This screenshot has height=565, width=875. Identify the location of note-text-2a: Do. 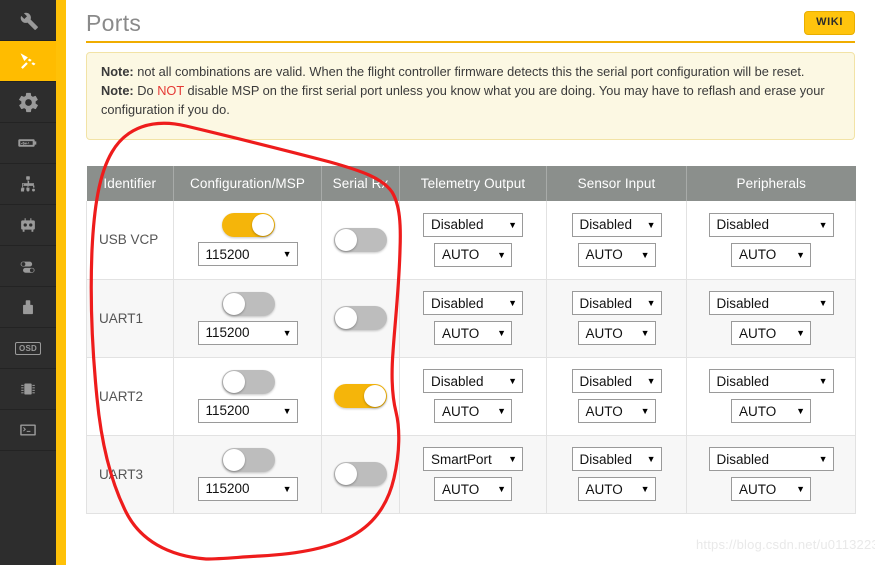
(145, 90).